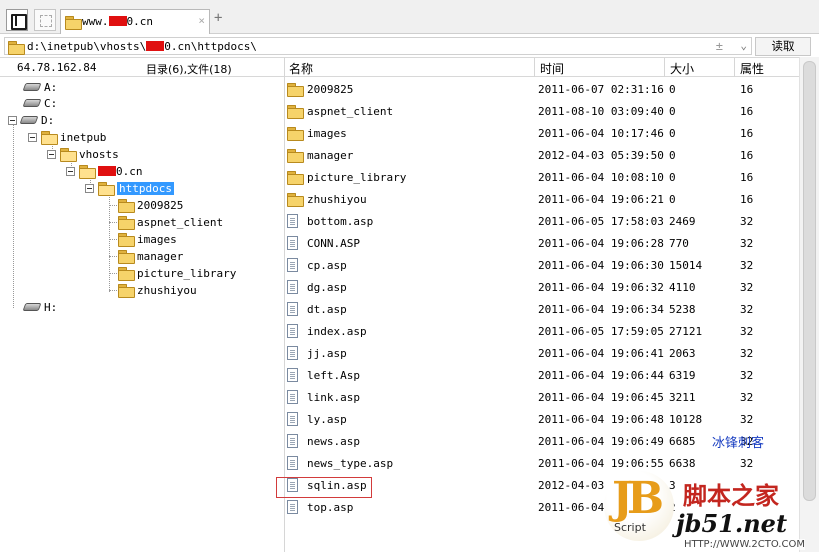 Image resolution: width=819 pixels, height=552 pixels. I want to click on file-size: 770, so click(679, 243).